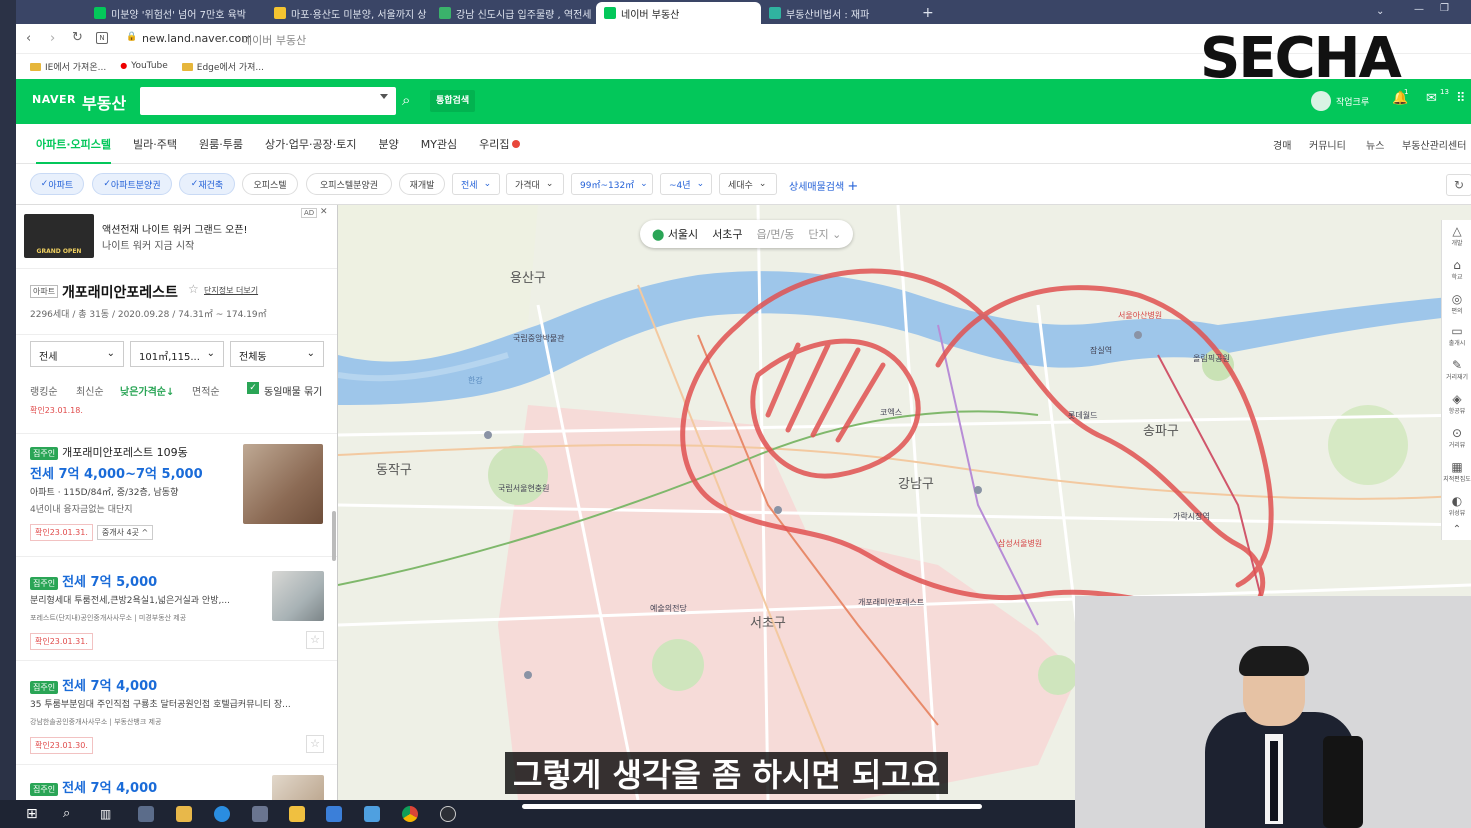 The height and width of the screenshot is (828, 1471). I want to click on edge-icon, so click(222, 814).